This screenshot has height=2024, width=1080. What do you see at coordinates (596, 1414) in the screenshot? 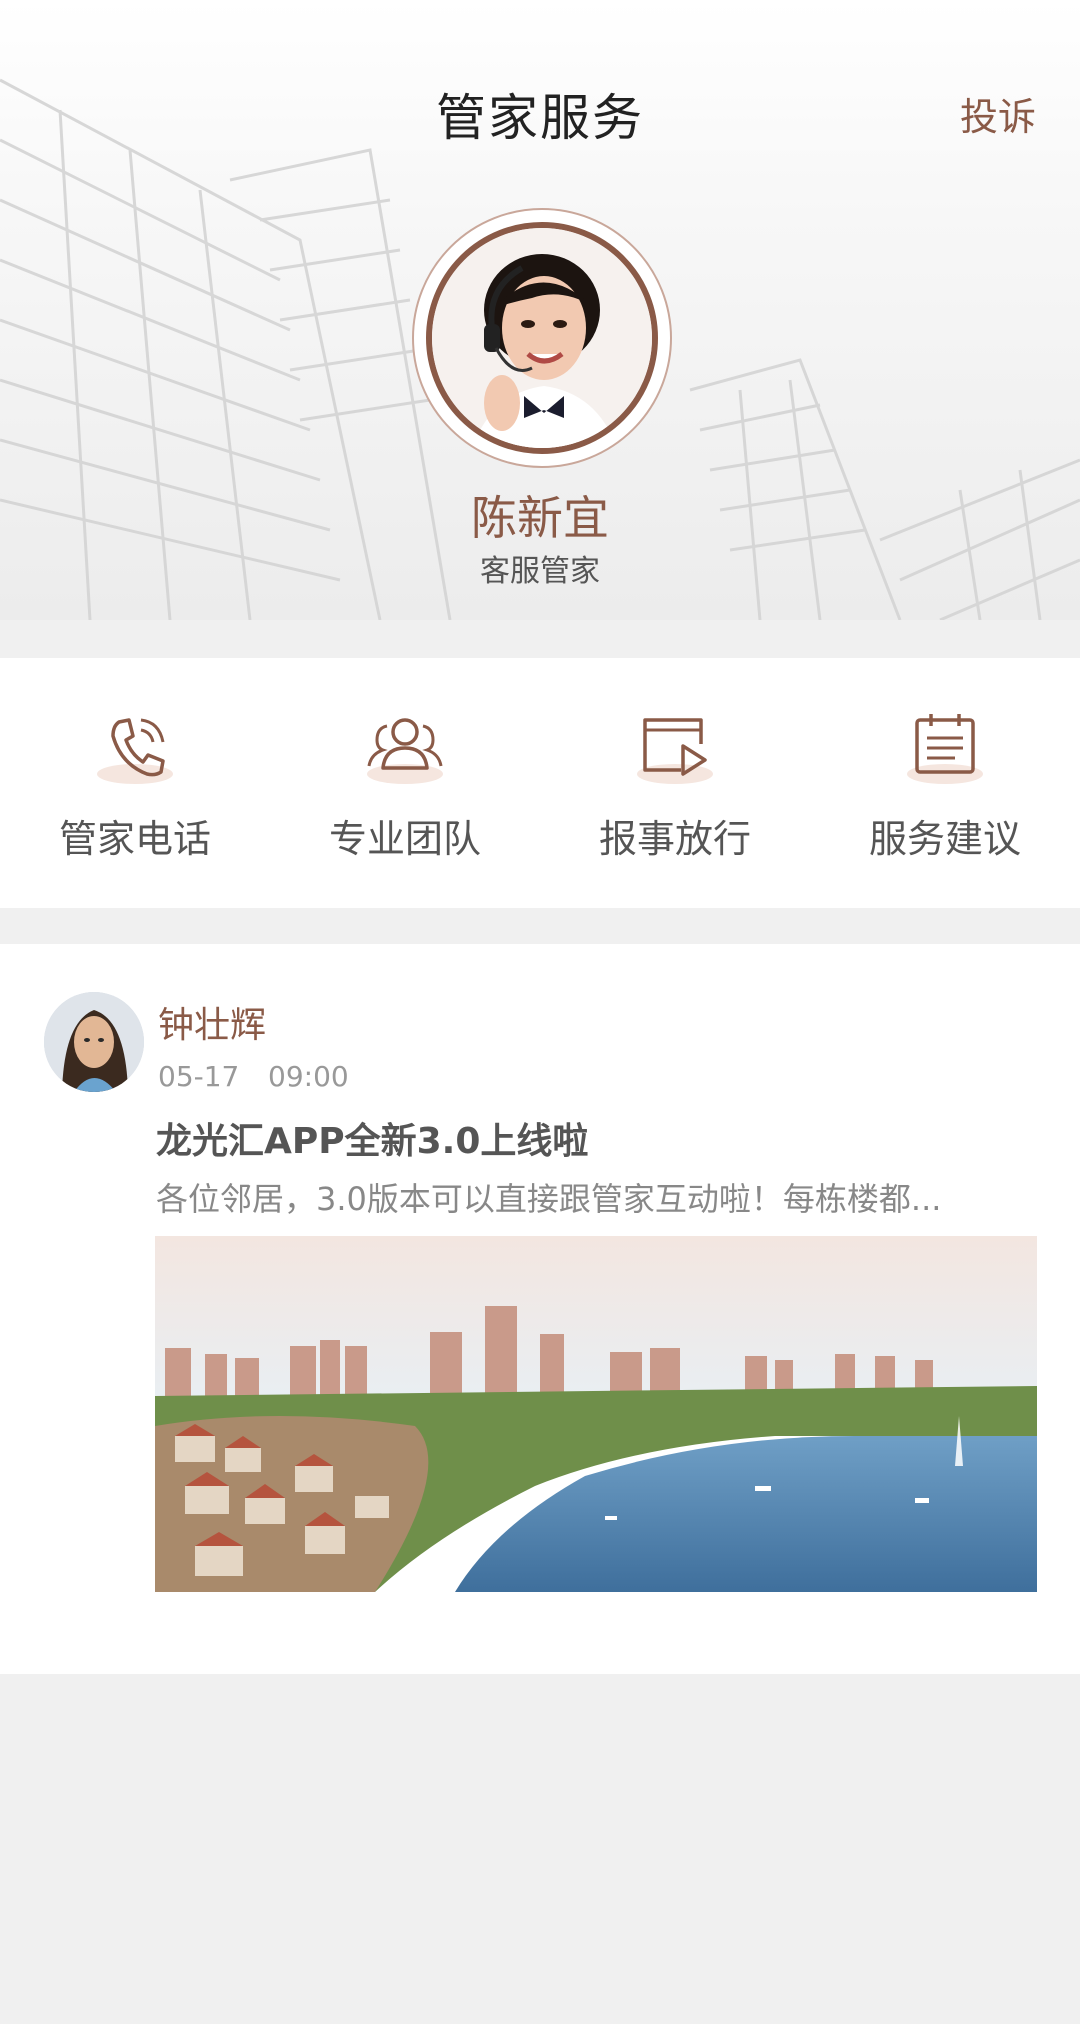
I see `post-image` at bounding box center [596, 1414].